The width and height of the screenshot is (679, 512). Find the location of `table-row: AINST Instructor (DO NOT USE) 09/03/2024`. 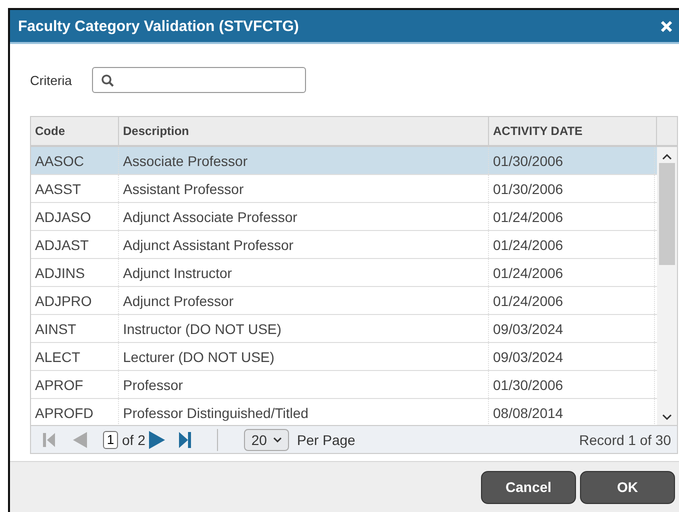

table-row: AINST Instructor (DO NOT USE) 09/03/2024 is located at coordinates (344, 329).